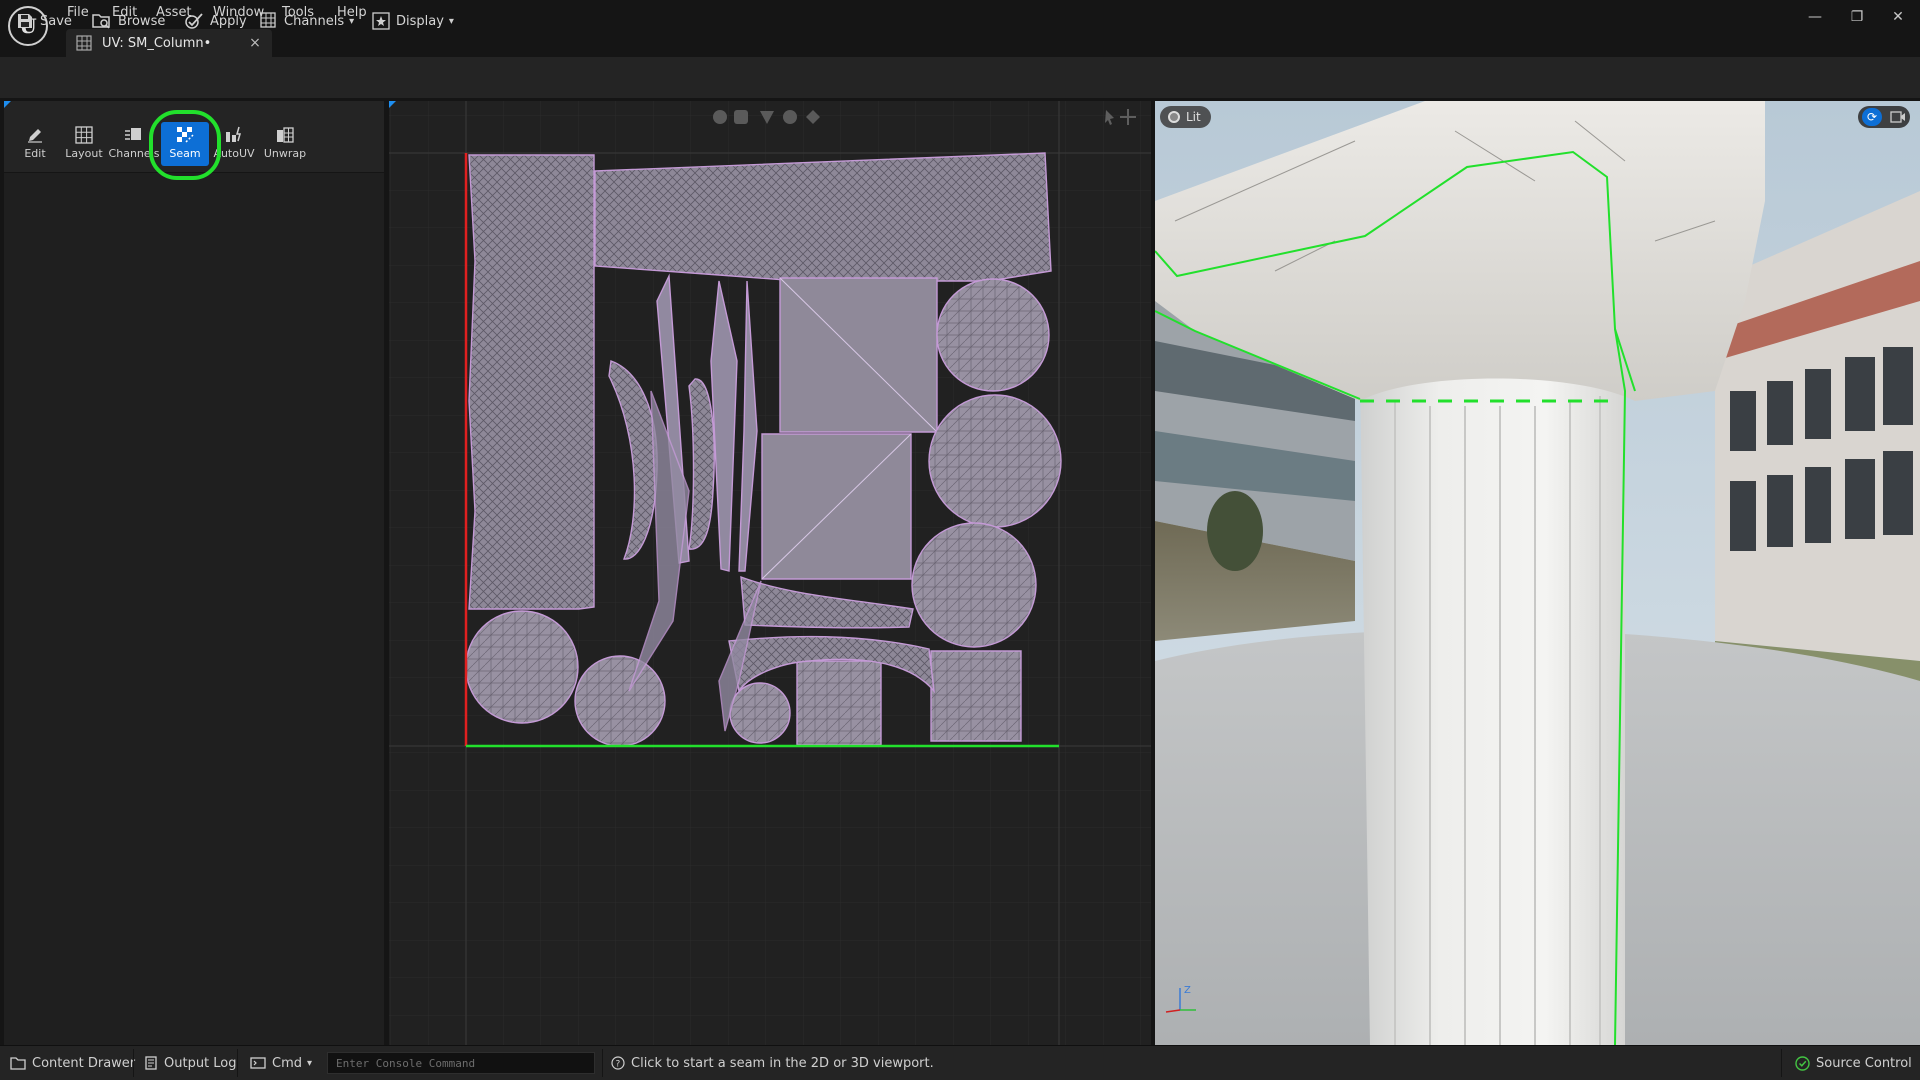 The height and width of the screenshot is (1080, 1920). What do you see at coordinates (314, 21) in the screenshot?
I see `channels-label: Channels` at bounding box center [314, 21].